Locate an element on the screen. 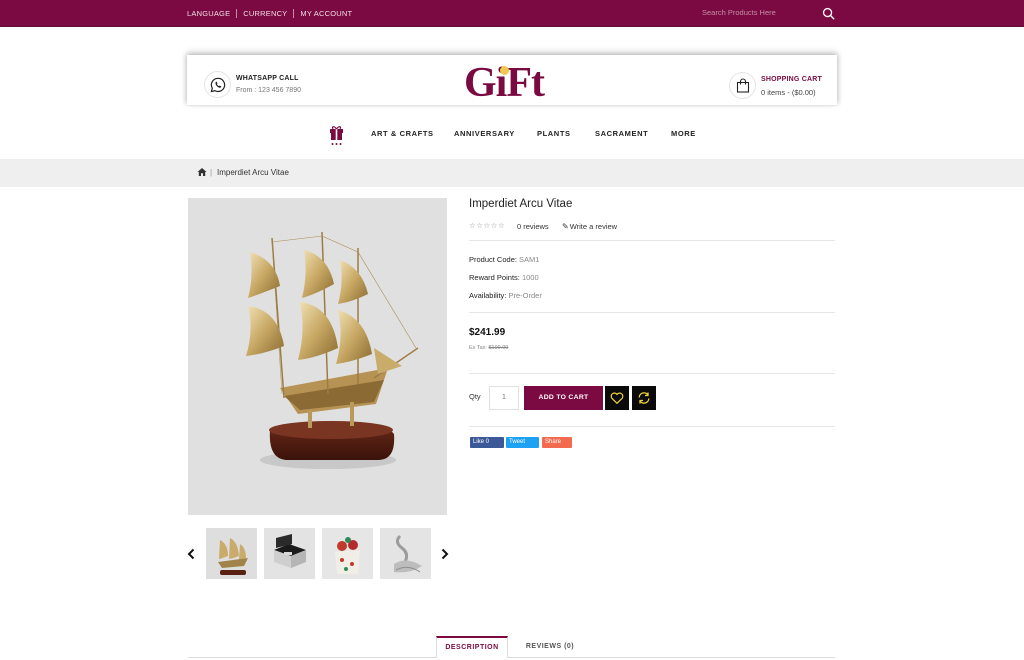 This screenshot has width=1024, height=660. site-logo: GiFt is located at coordinates (512, 83).